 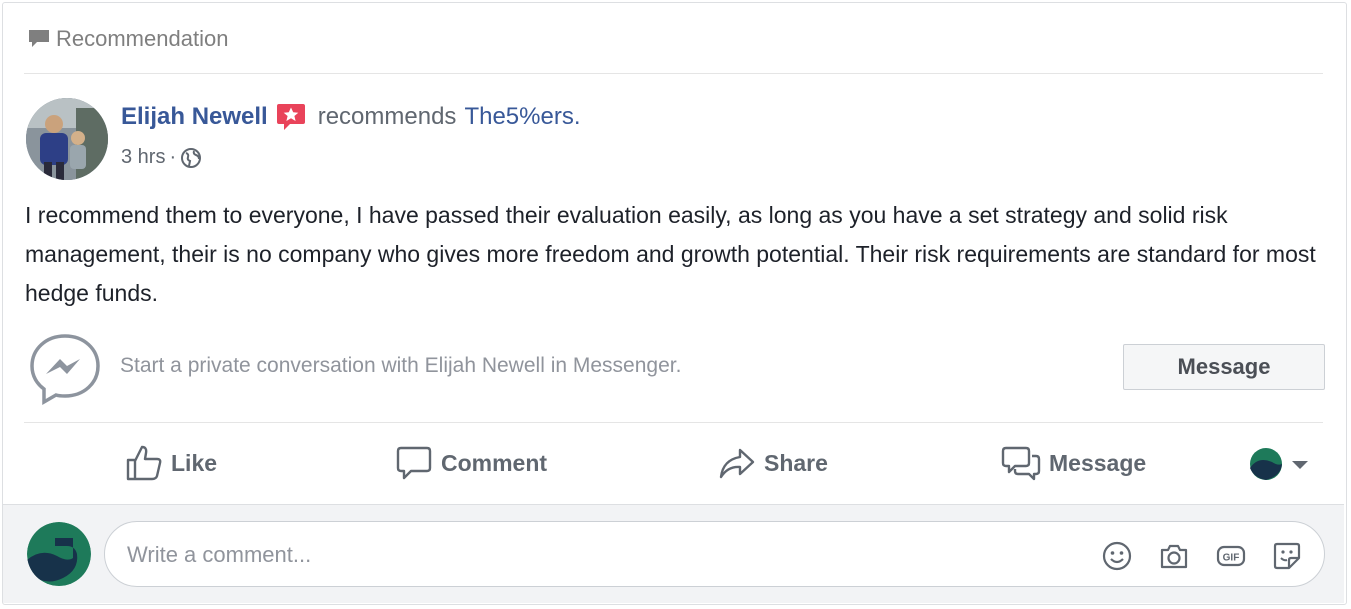 I want to click on chevron-down-icon, so click(x=1300, y=465).